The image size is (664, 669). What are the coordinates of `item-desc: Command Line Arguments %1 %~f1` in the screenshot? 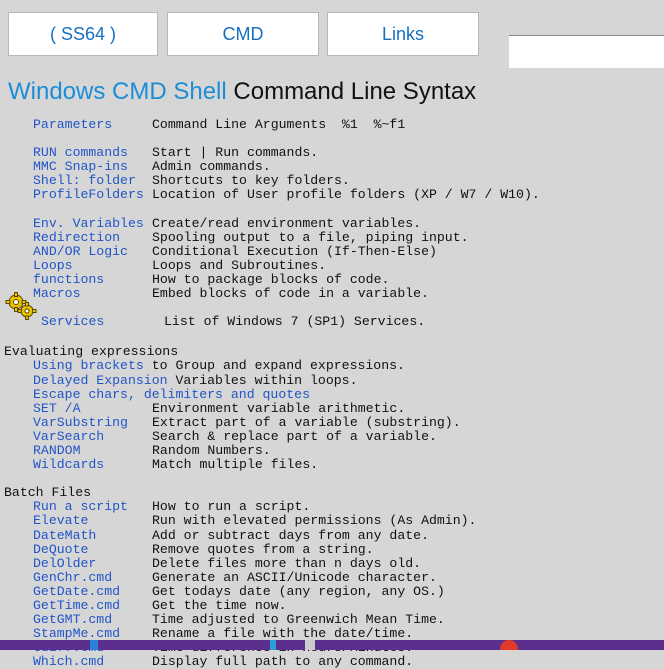 It's located at (279, 124).